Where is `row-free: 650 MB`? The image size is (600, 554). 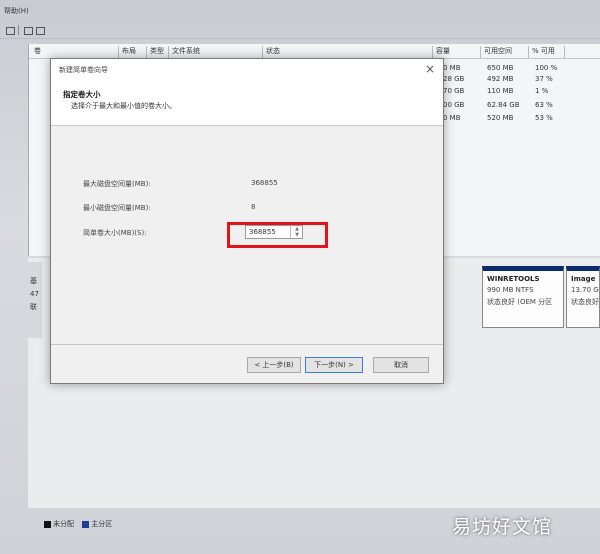
row-free: 650 MB is located at coordinates (500, 68).